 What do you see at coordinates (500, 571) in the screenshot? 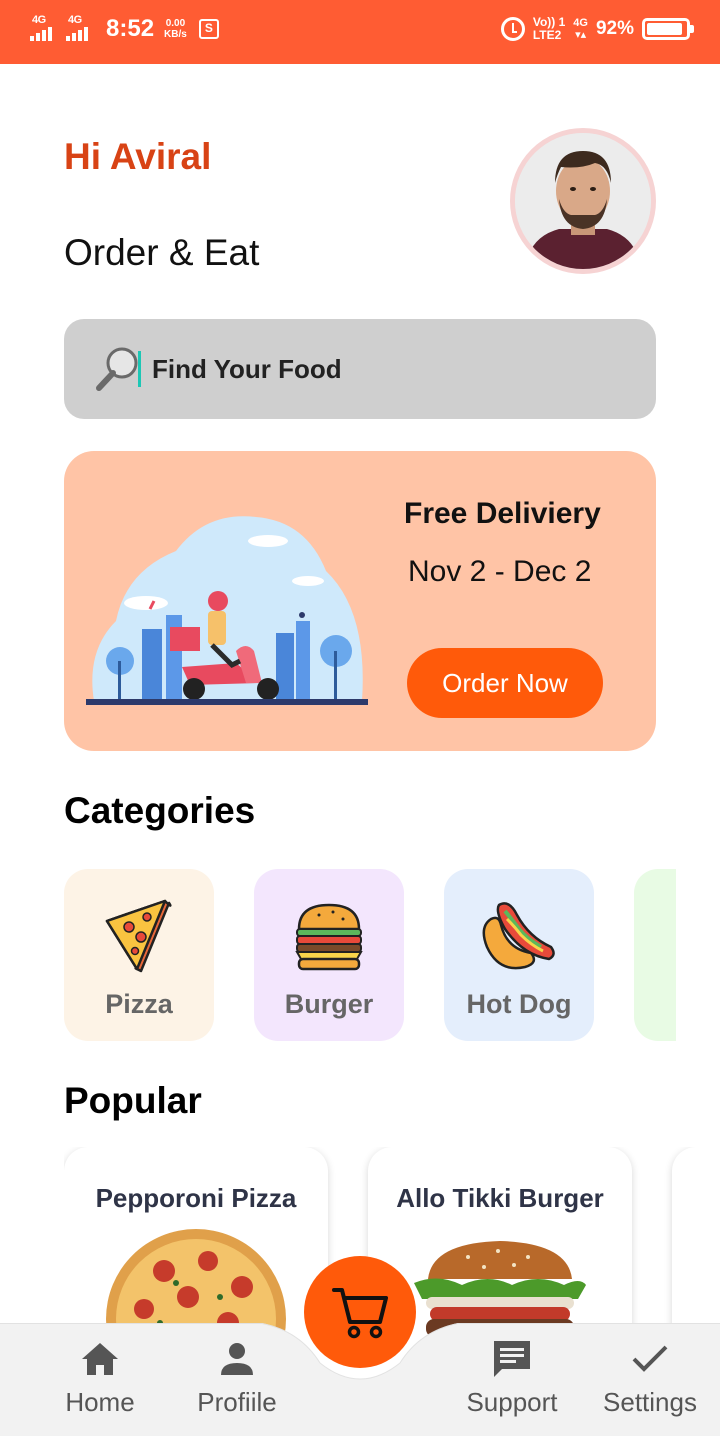
I see `promo-dates: Nov 2 - Dec 2` at bounding box center [500, 571].